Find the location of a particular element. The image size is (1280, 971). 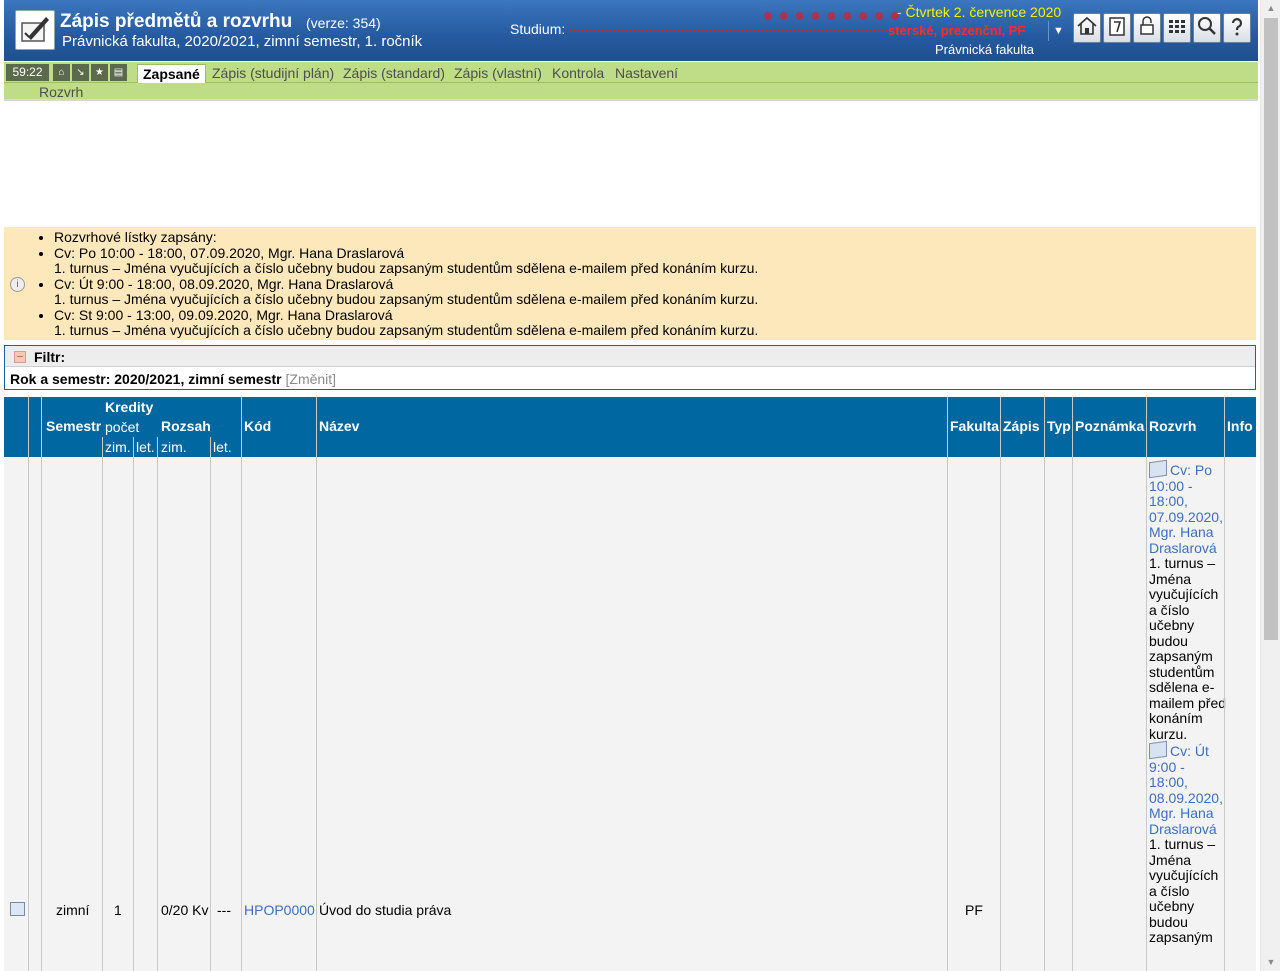

tab-zapsane: Zapsané is located at coordinates (171, 73).